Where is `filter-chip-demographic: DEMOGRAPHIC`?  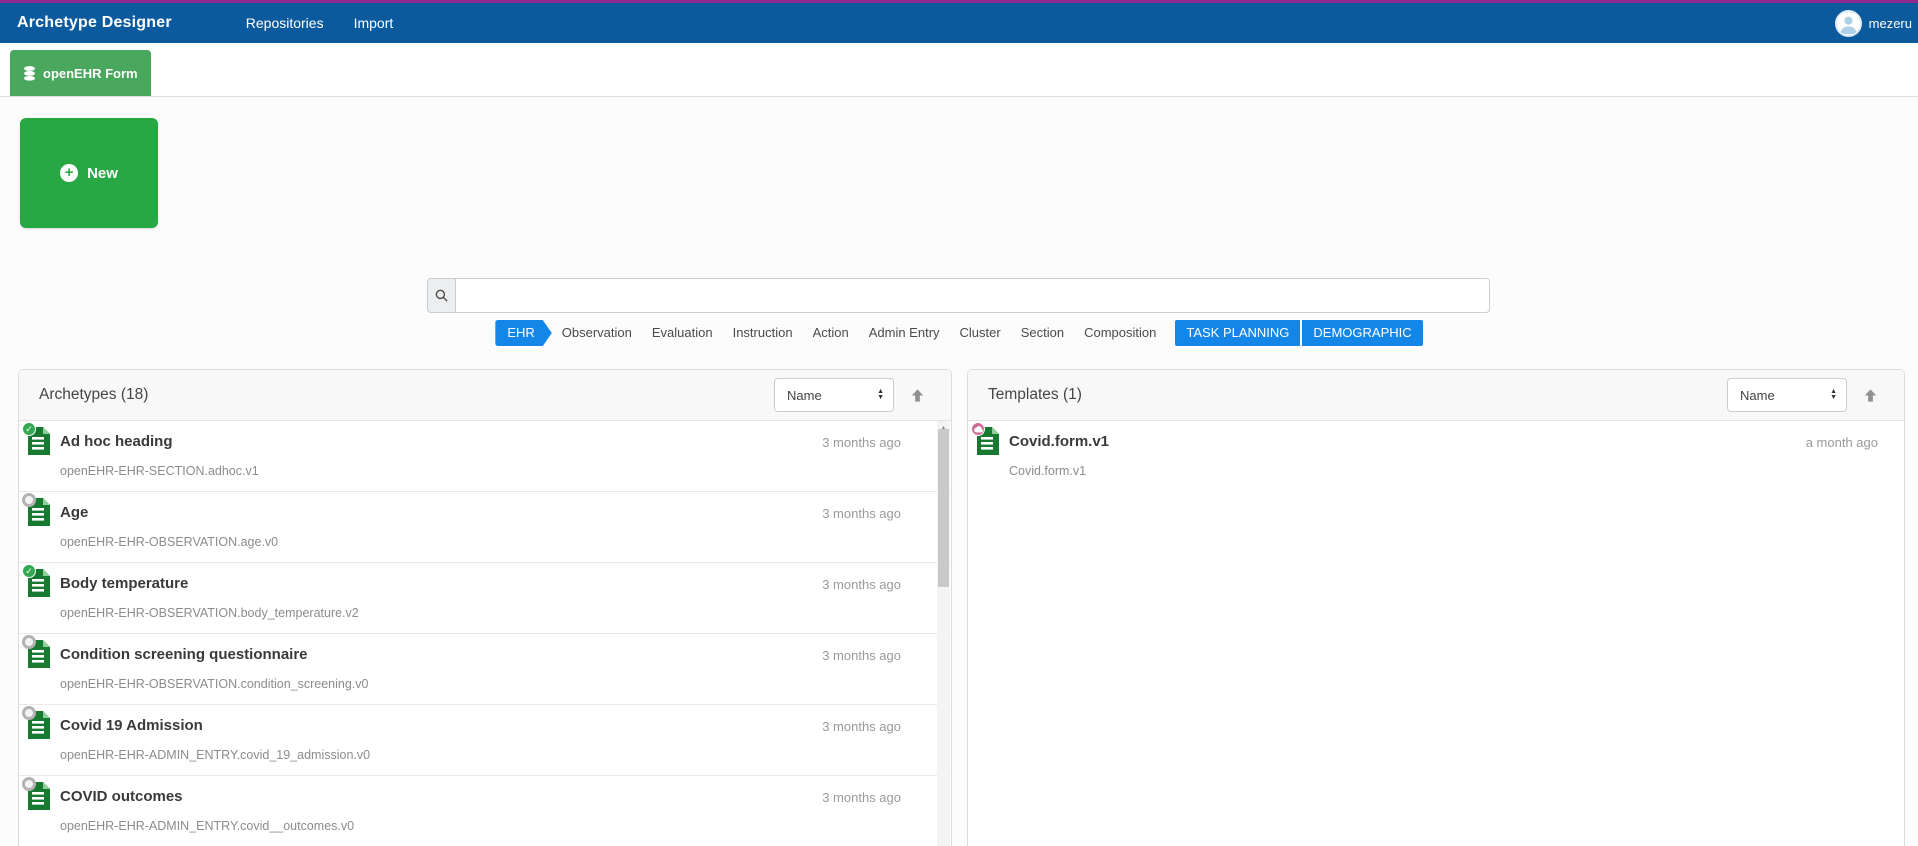 filter-chip-demographic: DEMOGRAPHIC is located at coordinates (1362, 333).